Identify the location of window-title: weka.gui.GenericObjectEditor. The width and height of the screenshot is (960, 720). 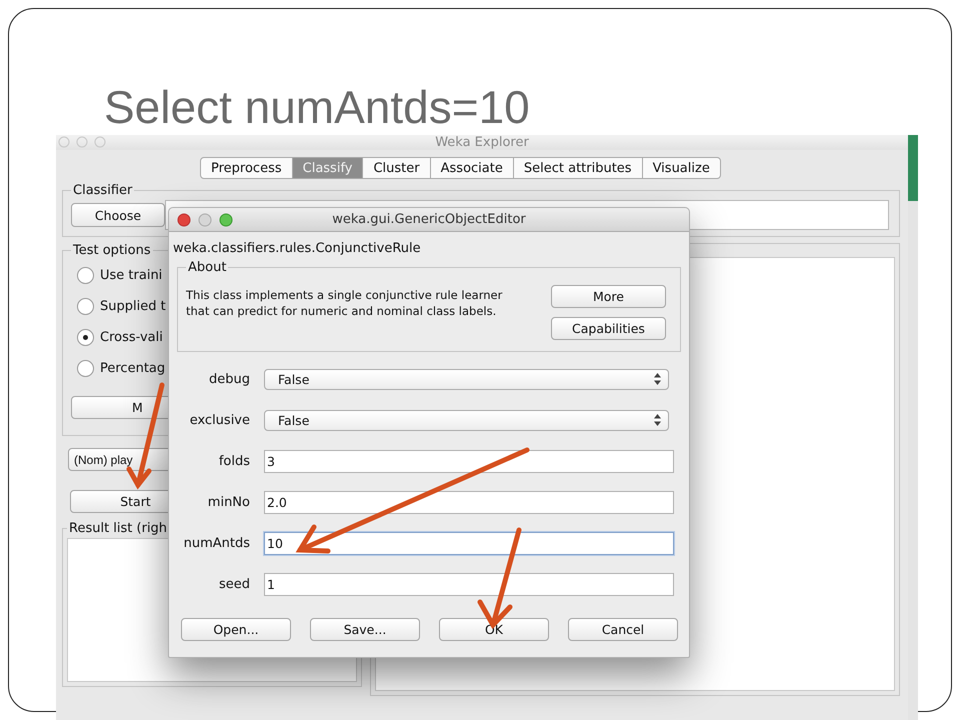
(429, 219).